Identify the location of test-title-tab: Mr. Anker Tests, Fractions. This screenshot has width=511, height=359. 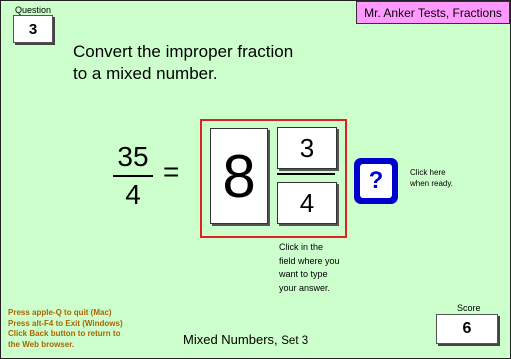
(433, 12).